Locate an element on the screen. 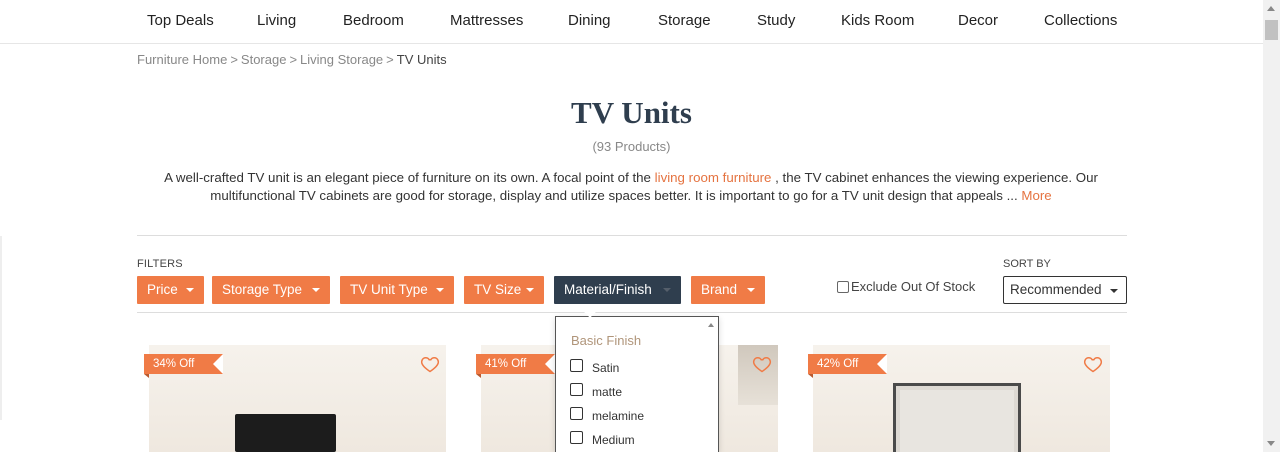 This screenshot has width=1280, height=452. nav-decor: Decor is located at coordinates (978, 20).